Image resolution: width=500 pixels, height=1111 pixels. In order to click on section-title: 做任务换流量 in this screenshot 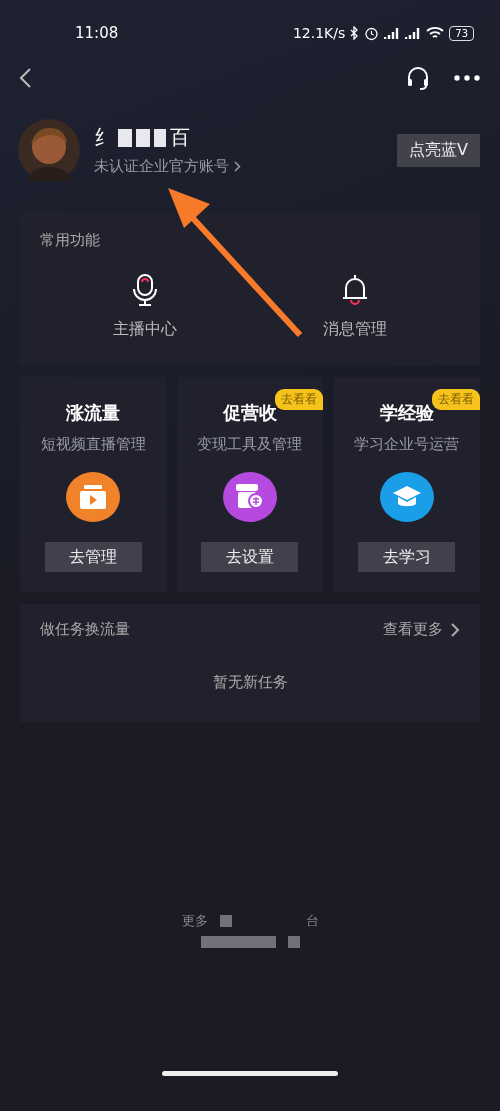, I will do `click(85, 629)`.